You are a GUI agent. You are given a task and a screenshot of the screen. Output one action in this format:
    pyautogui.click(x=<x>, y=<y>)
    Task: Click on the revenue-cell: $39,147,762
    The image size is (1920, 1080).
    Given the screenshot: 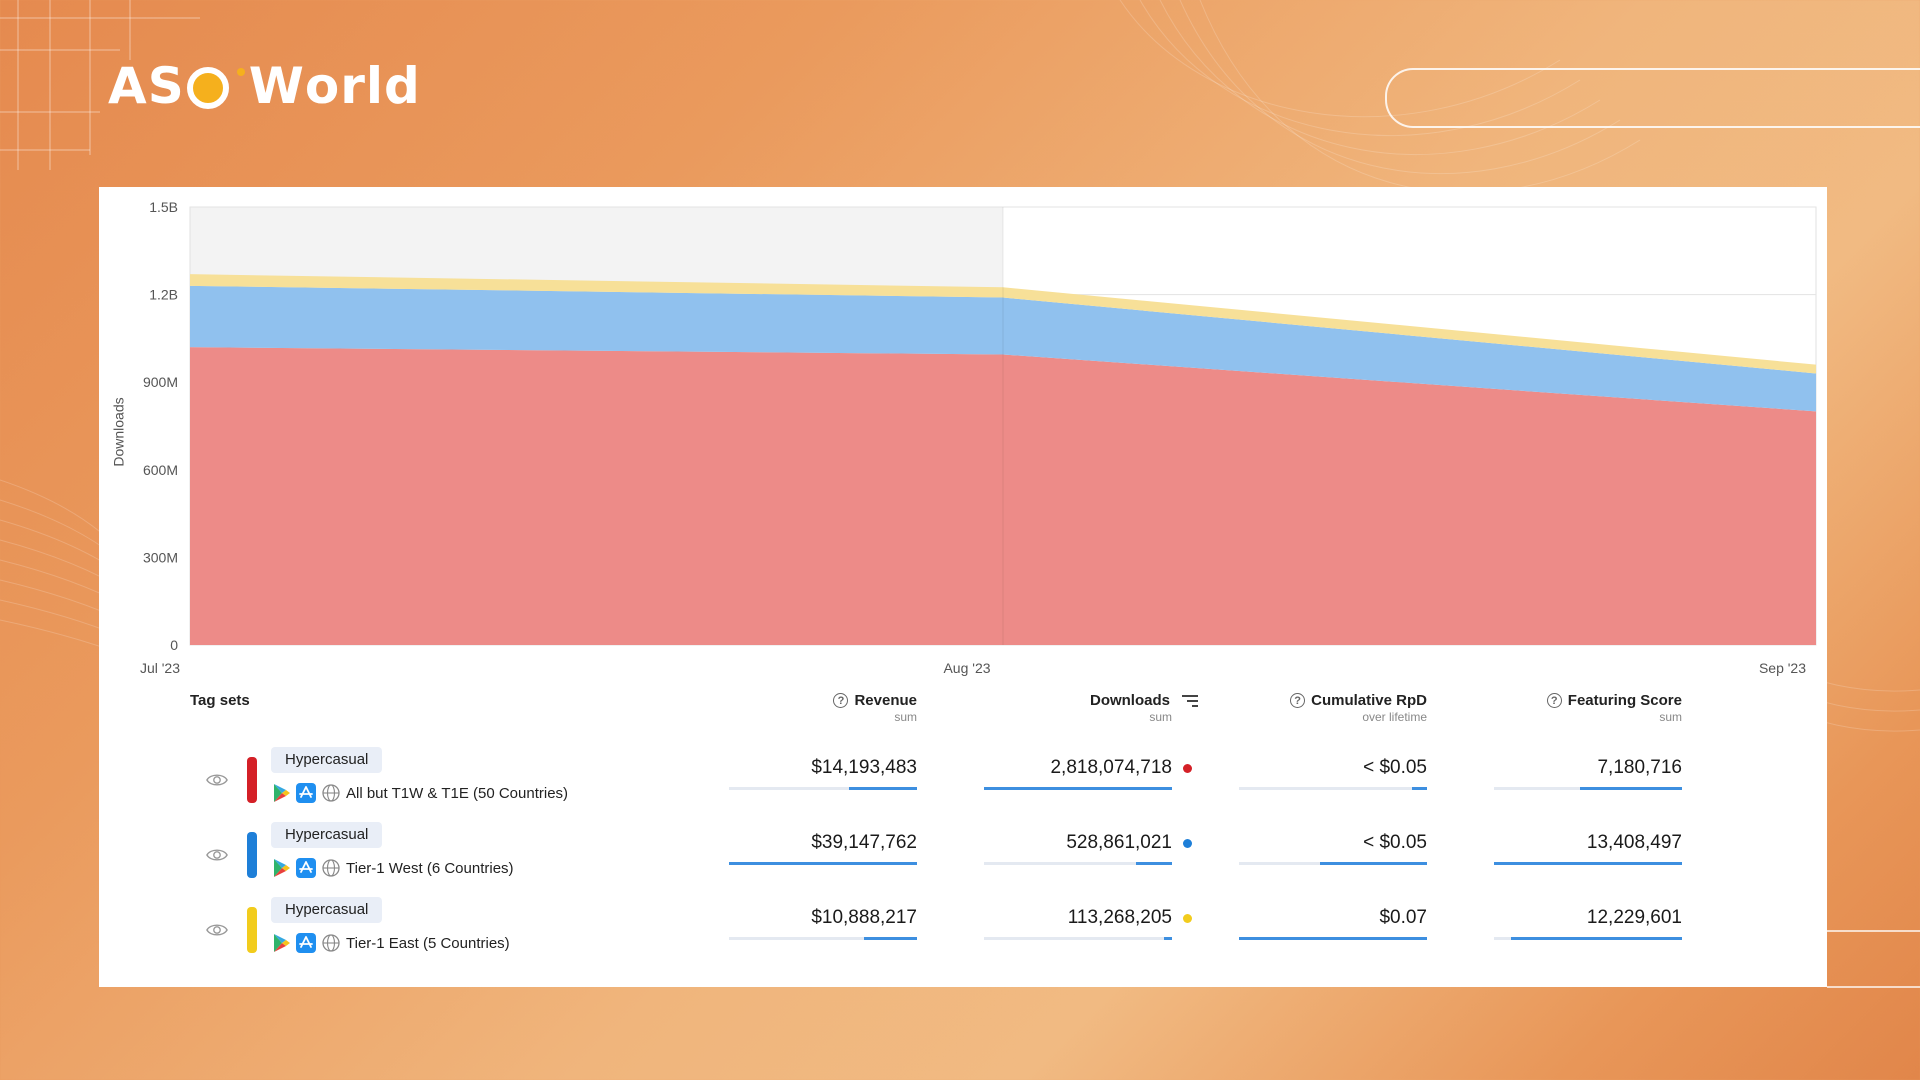 What is the action you would take?
    pyautogui.click(x=823, y=849)
    